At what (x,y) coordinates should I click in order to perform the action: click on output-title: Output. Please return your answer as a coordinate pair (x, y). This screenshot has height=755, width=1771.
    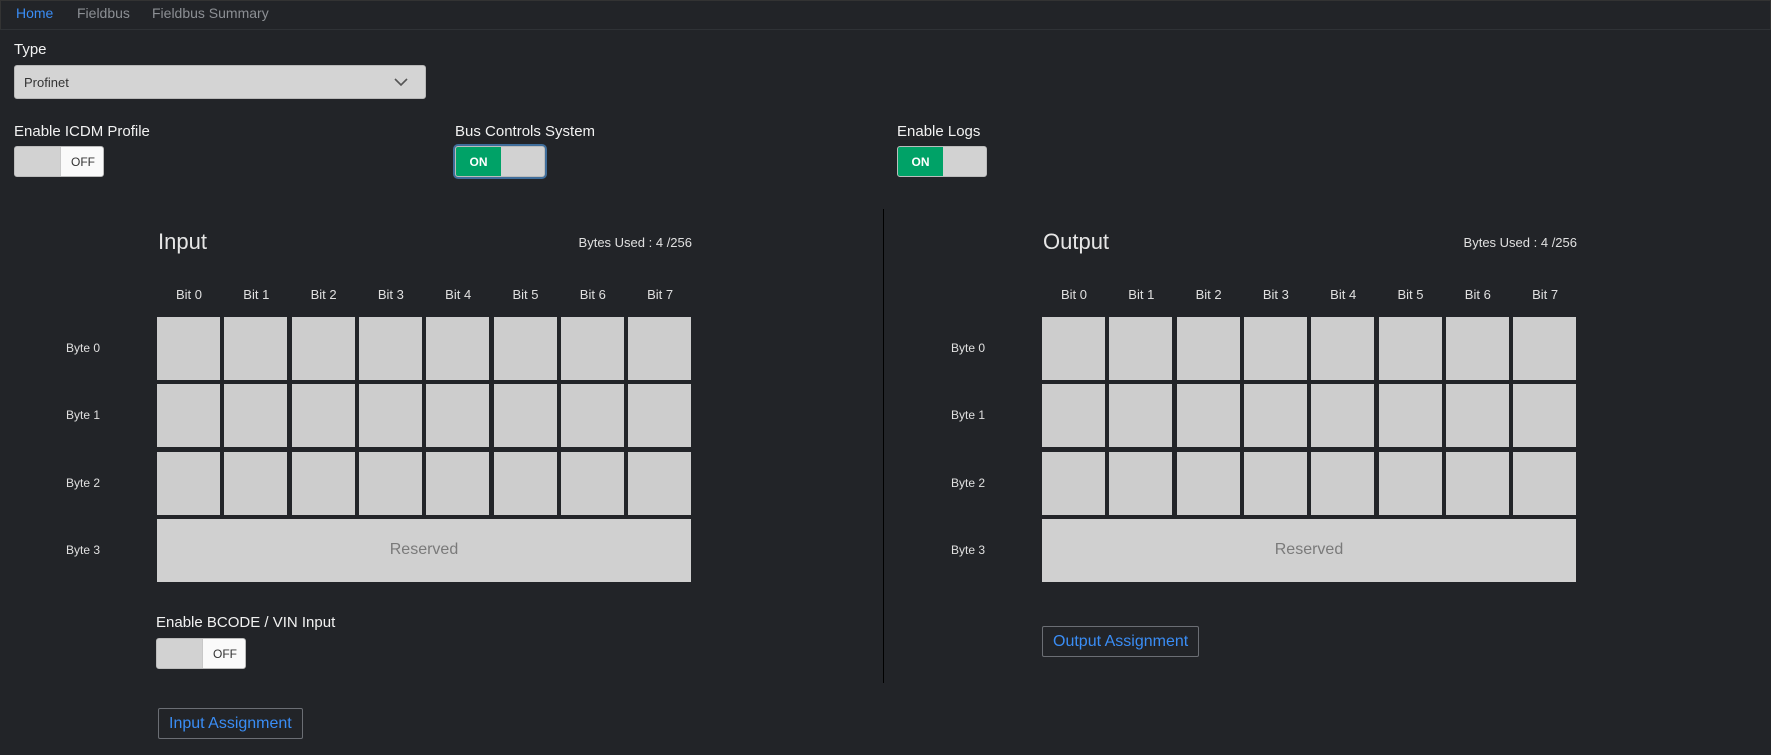
    Looking at the image, I should click on (1076, 241).